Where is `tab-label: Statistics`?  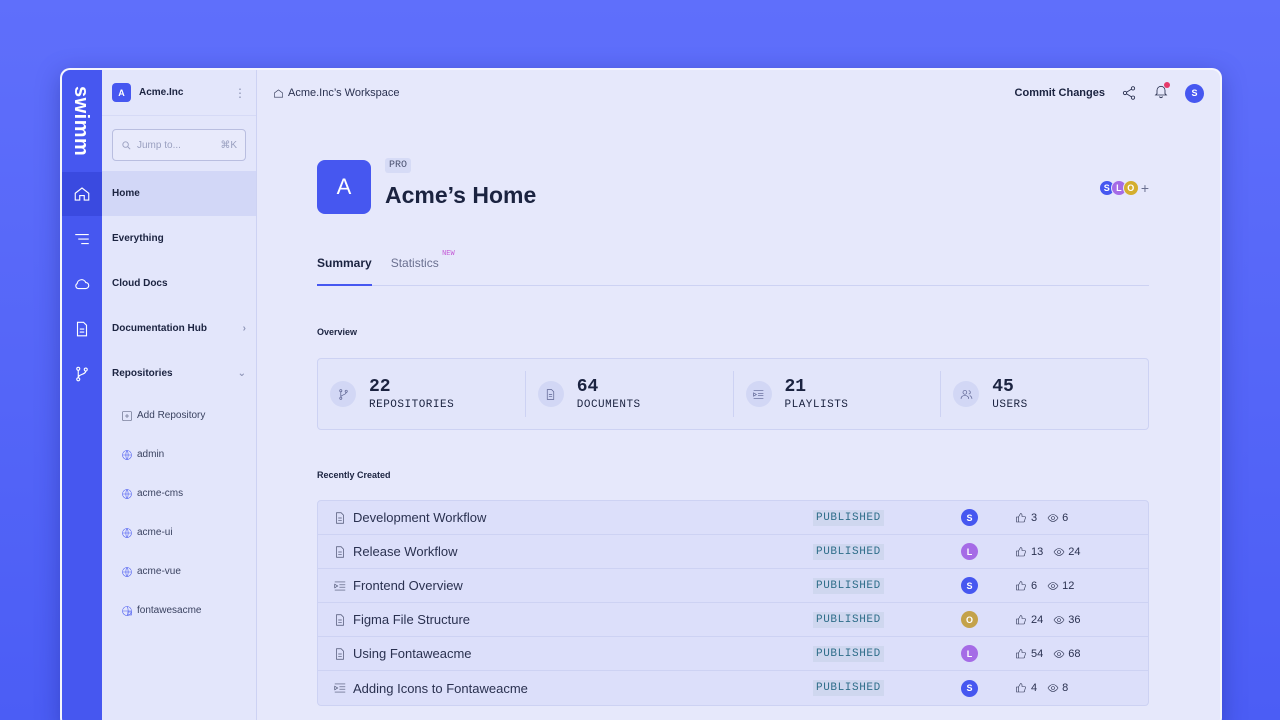
tab-label: Statistics is located at coordinates (414, 263).